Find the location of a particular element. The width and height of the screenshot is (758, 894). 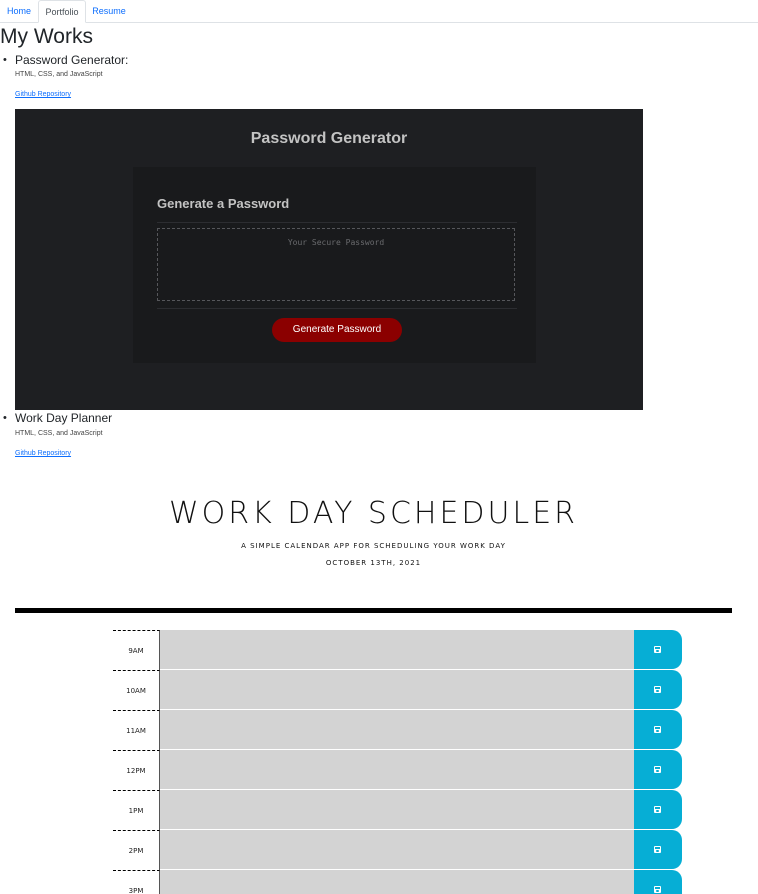

tab-resume: Resume is located at coordinates (109, 11).